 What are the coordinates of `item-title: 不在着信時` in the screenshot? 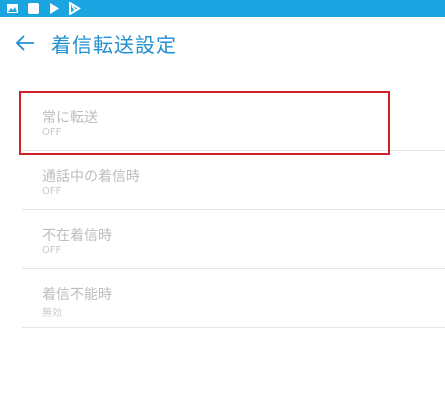 It's located at (77, 236).